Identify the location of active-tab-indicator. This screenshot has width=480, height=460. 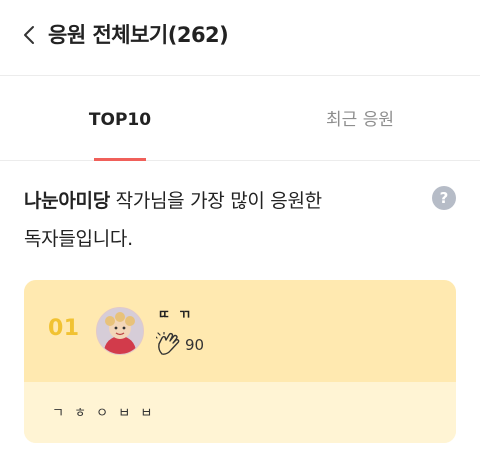
(120, 159).